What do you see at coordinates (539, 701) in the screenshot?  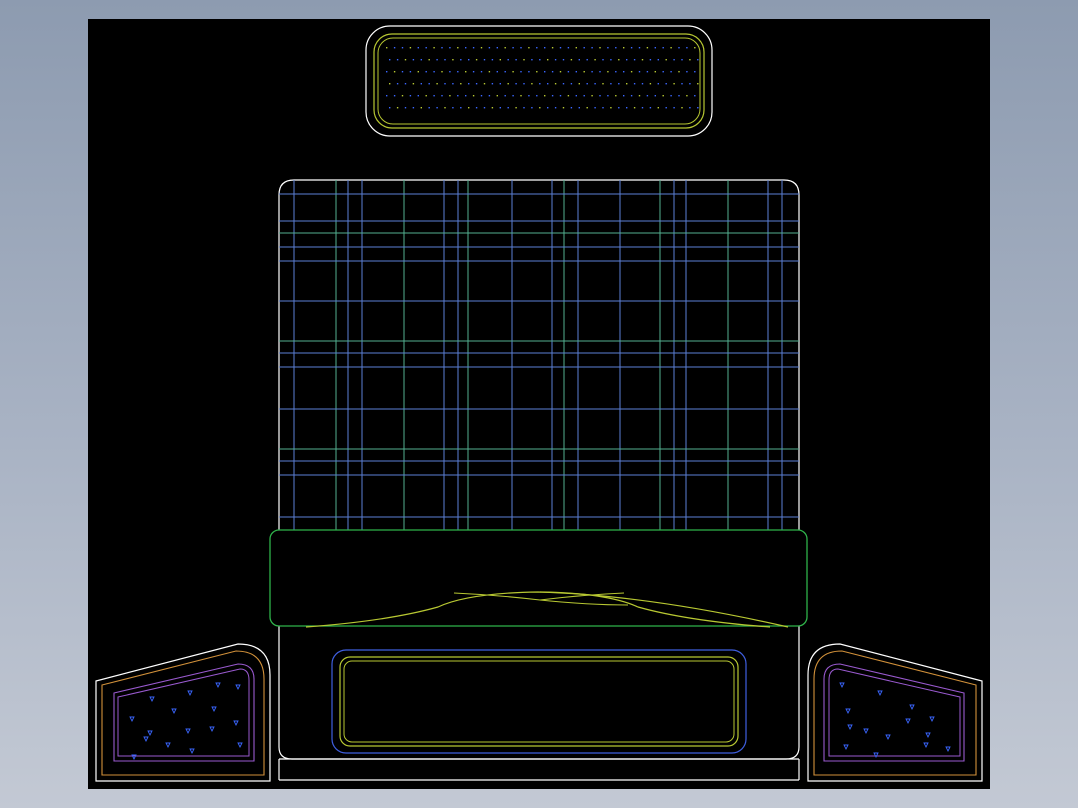 I see `footboard-inner` at bounding box center [539, 701].